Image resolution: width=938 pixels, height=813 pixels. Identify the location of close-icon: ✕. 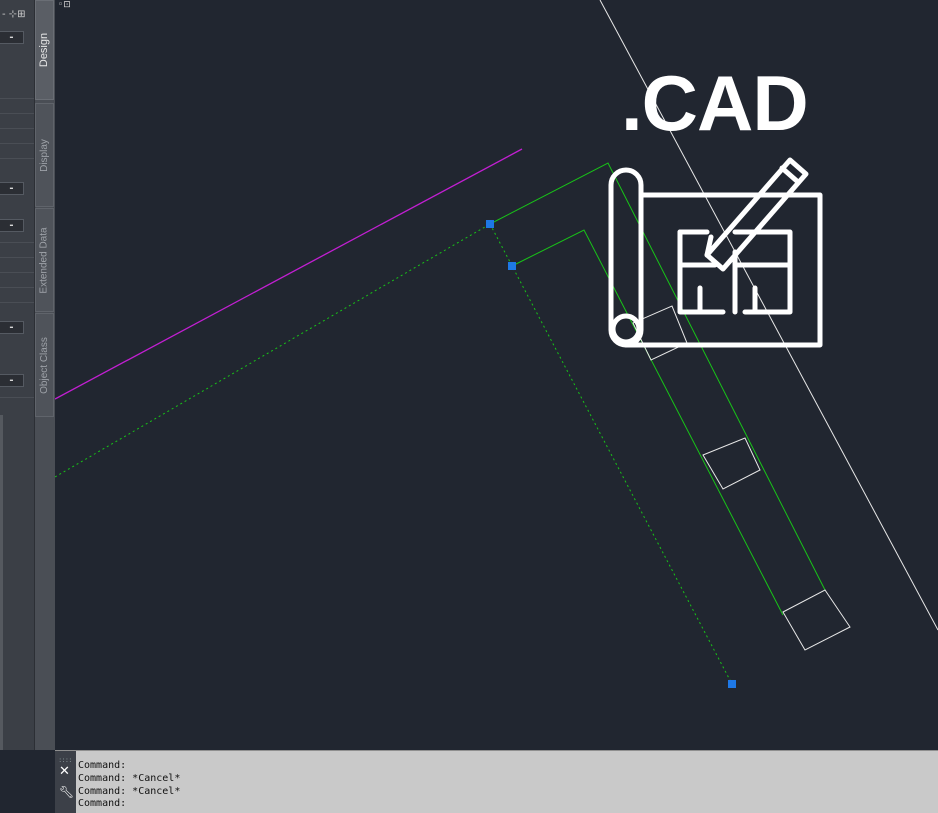
(64, 771).